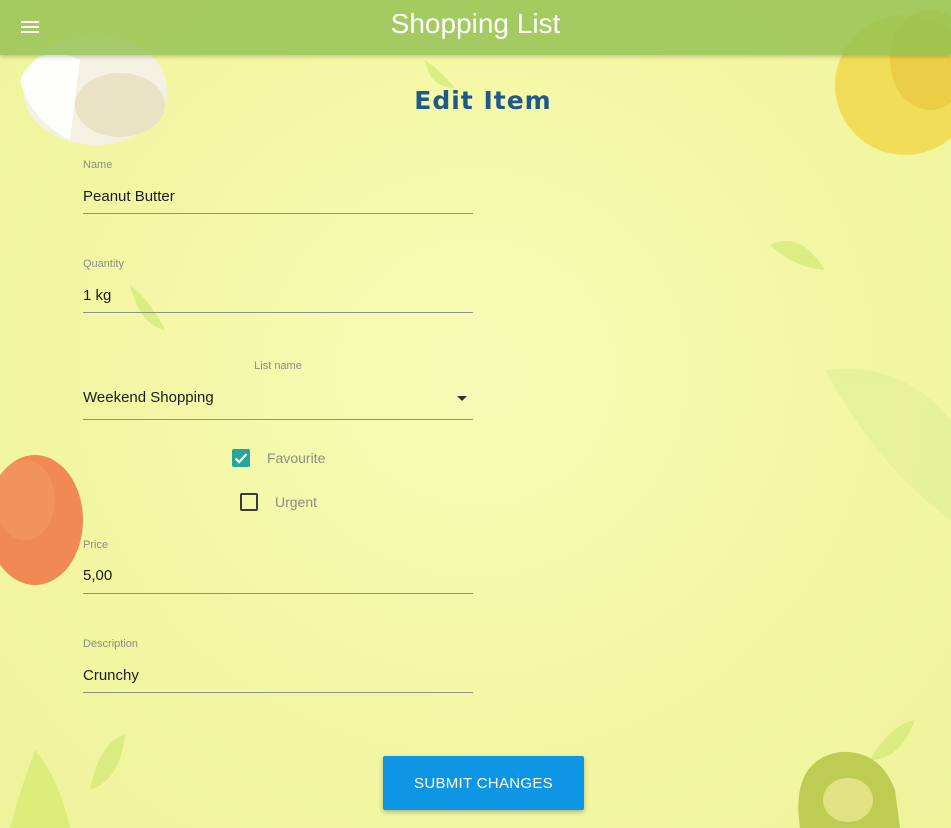 The image size is (951, 828). What do you see at coordinates (148, 397) in the screenshot?
I see `list-name-value: Weekend Shopping` at bounding box center [148, 397].